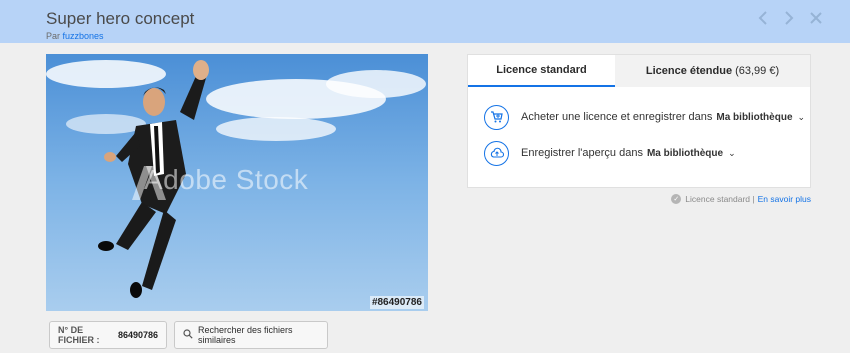 The image size is (850, 353). What do you see at coordinates (53, 36) in the screenshot?
I see `by-prefix: Par` at bounding box center [53, 36].